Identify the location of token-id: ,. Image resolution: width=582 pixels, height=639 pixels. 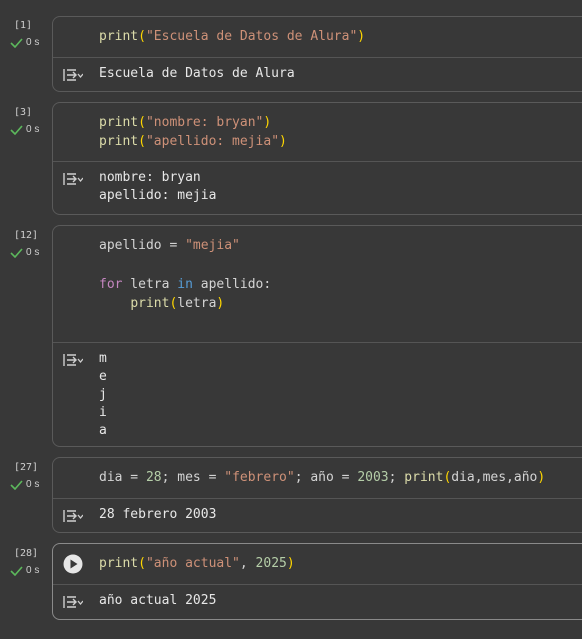
(247, 563).